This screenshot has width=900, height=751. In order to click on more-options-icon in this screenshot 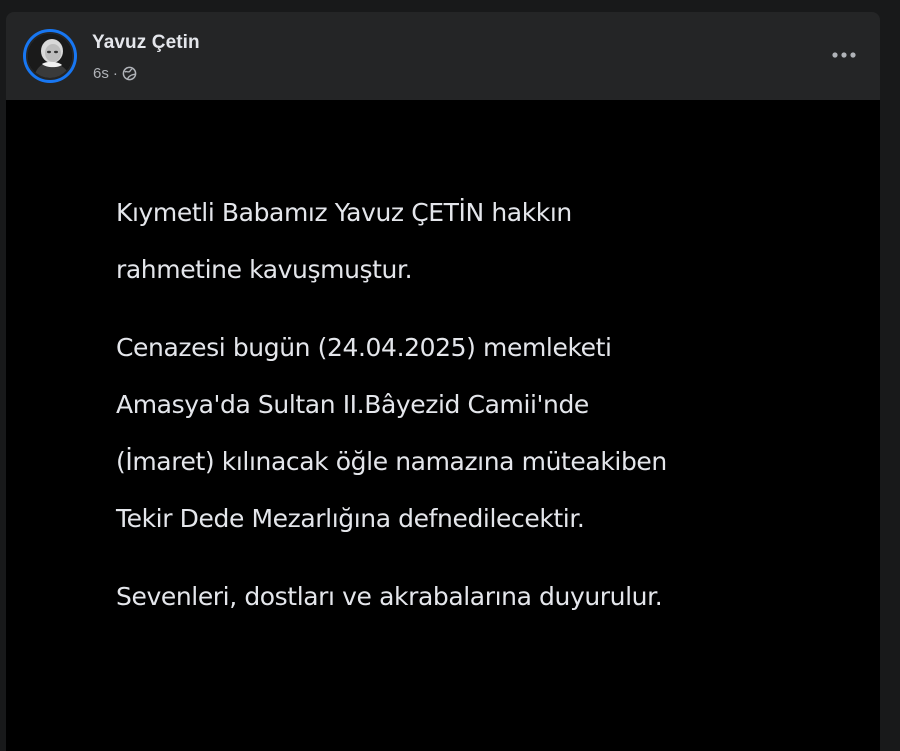, I will do `click(844, 55)`.